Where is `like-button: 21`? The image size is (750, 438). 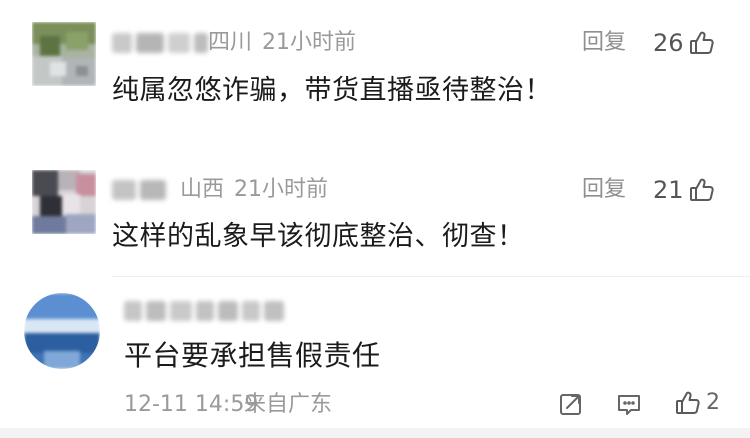
like-button: 21 is located at coordinates (684, 190).